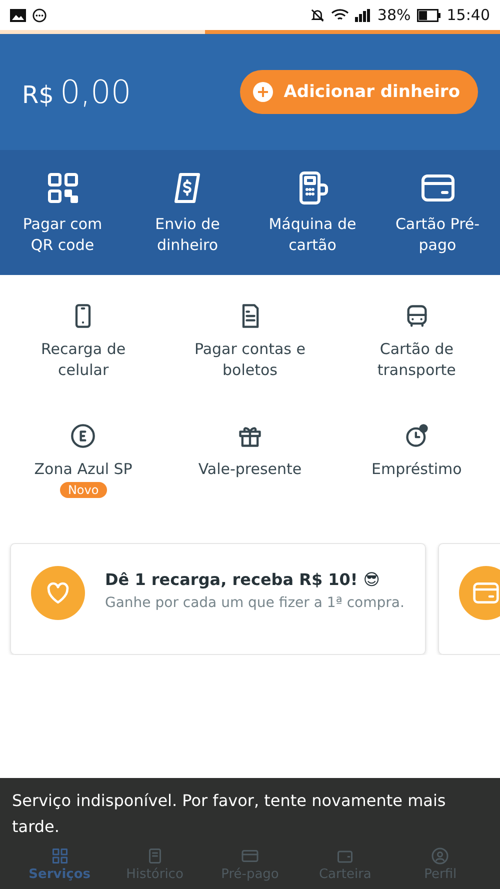 The height and width of the screenshot is (889, 500). What do you see at coordinates (18, 15) in the screenshot?
I see `image-icon` at bounding box center [18, 15].